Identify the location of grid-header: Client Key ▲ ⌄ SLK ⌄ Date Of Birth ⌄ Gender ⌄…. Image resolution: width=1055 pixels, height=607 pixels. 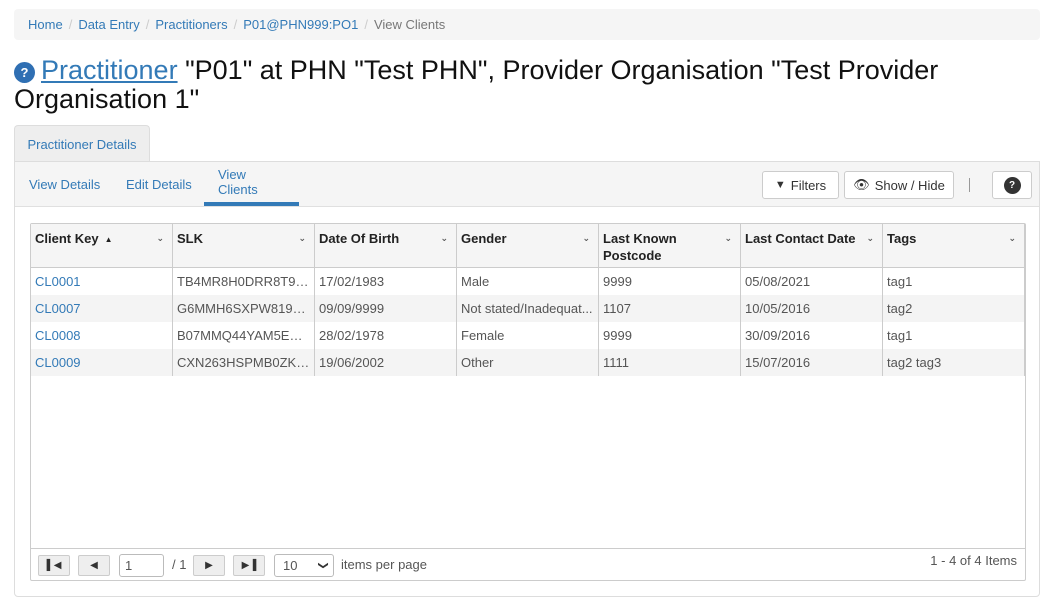
(528, 246).